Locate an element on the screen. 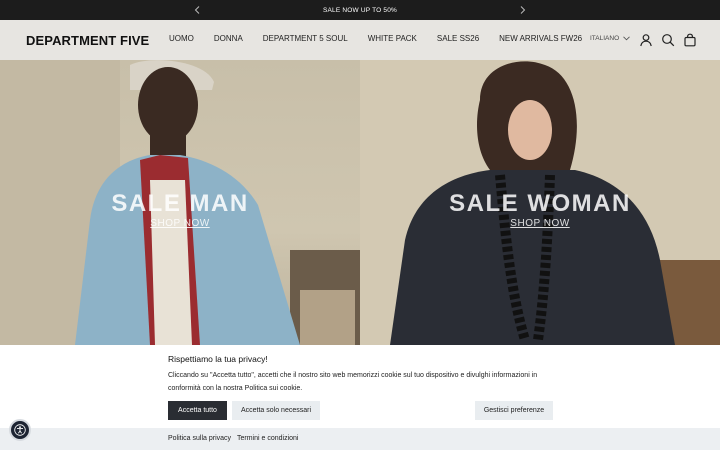 This screenshot has width=720, height=450. accept-necessary-button: Accetta solo necessari is located at coordinates (276, 410).